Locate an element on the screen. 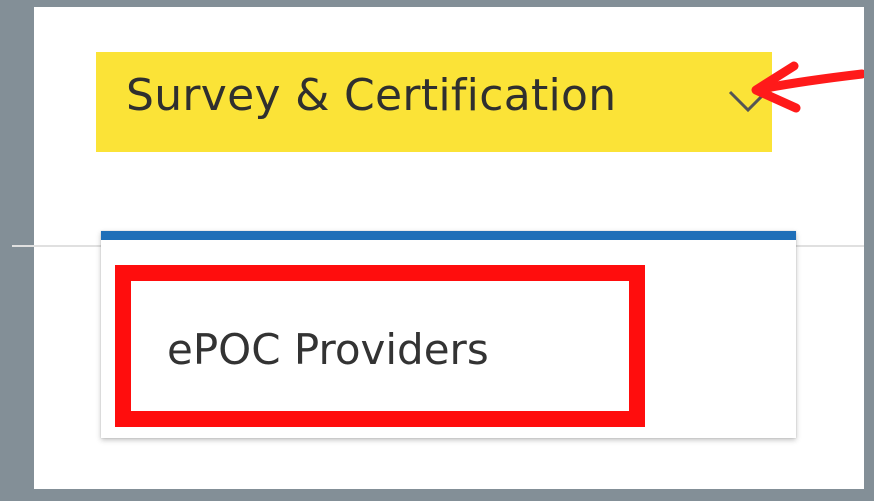 The height and width of the screenshot is (501, 874). menu-item-label: ePOC Providers is located at coordinates (328, 349).